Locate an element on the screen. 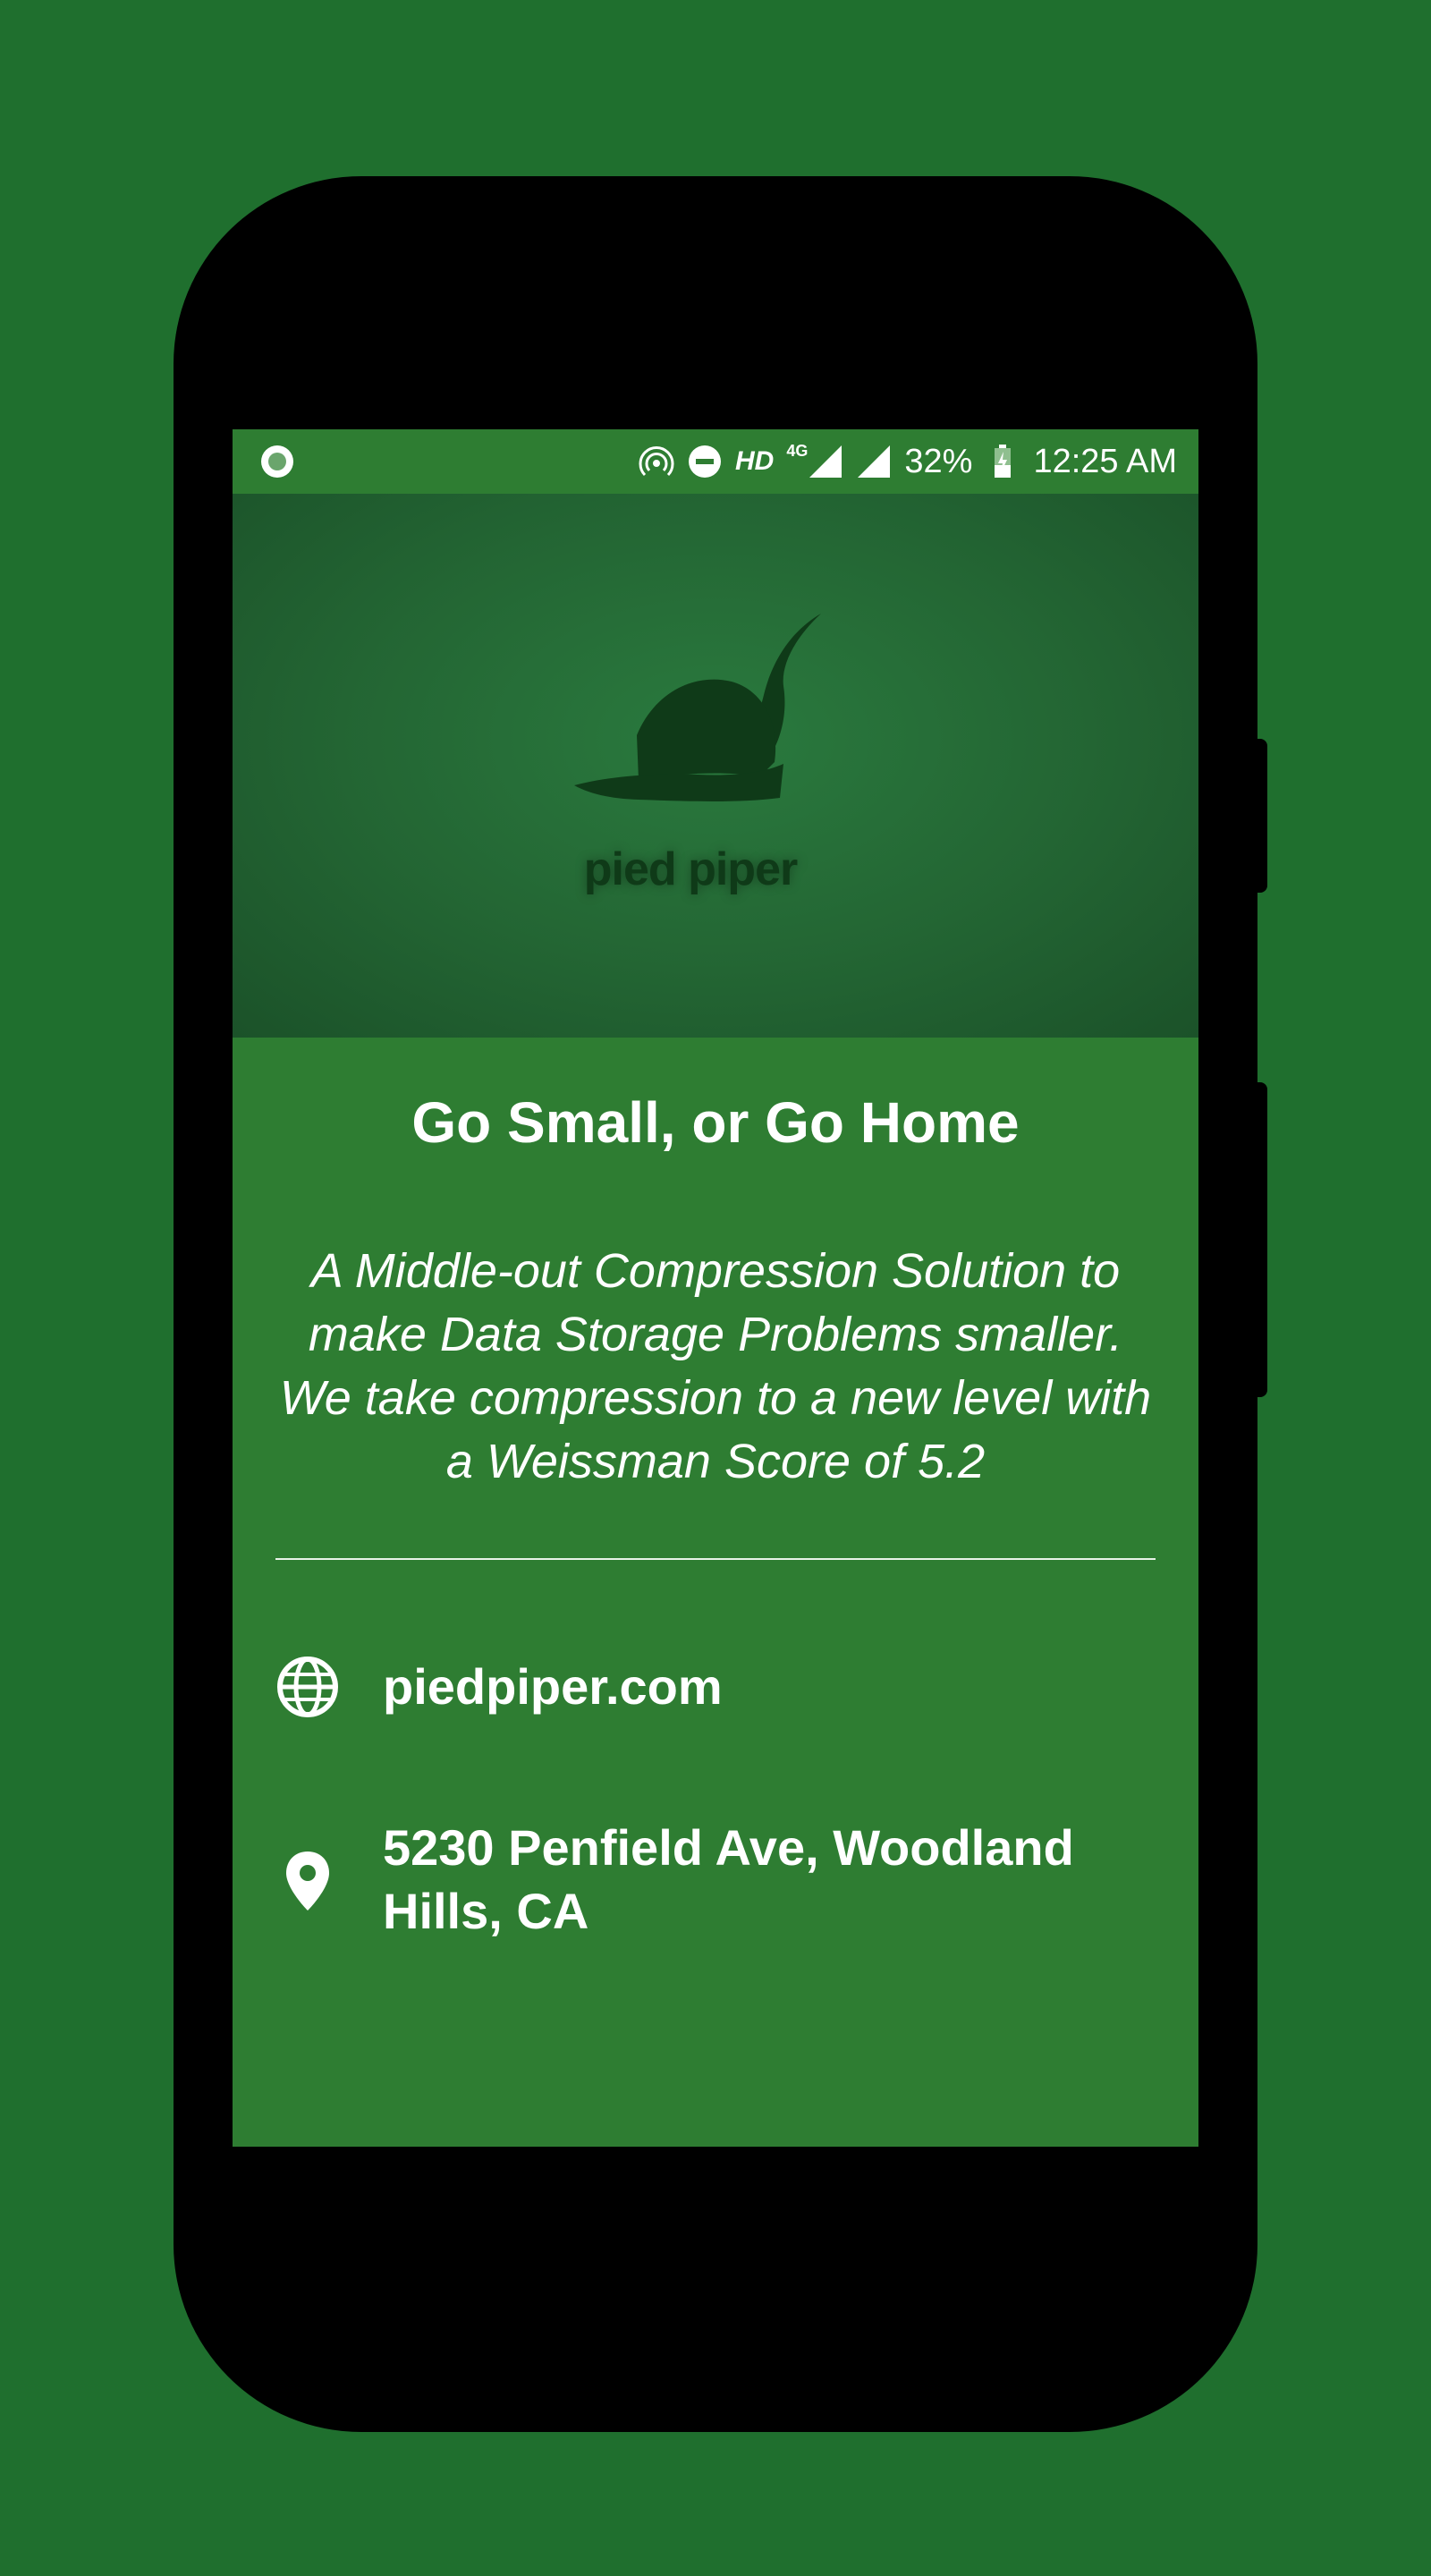  volume-button is located at coordinates (1259, 816).